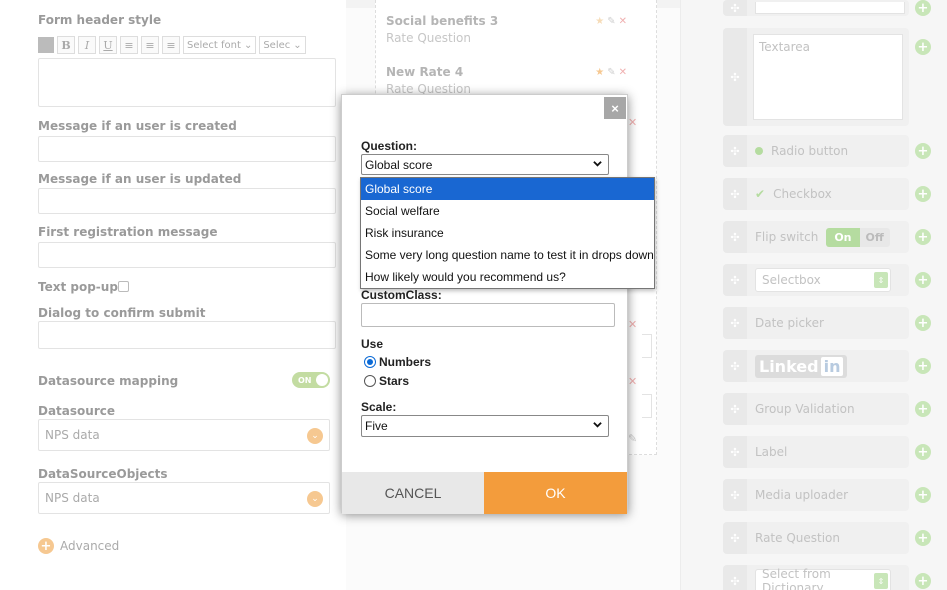 The width and height of the screenshot is (947, 590). I want to click on list-item: Social benefits 3 Rate Question ★✎✕, so click(516, 29).